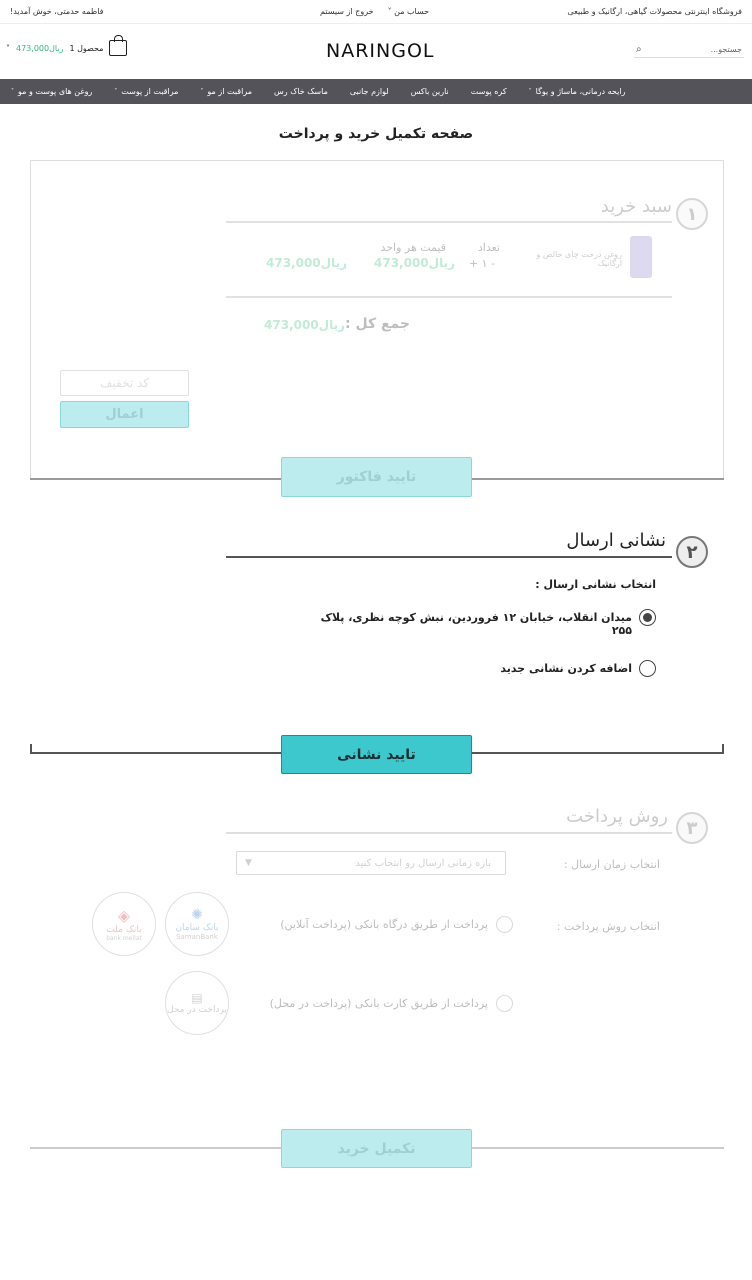  What do you see at coordinates (380, 51) in the screenshot?
I see `logo: NARINGOL` at bounding box center [380, 51].